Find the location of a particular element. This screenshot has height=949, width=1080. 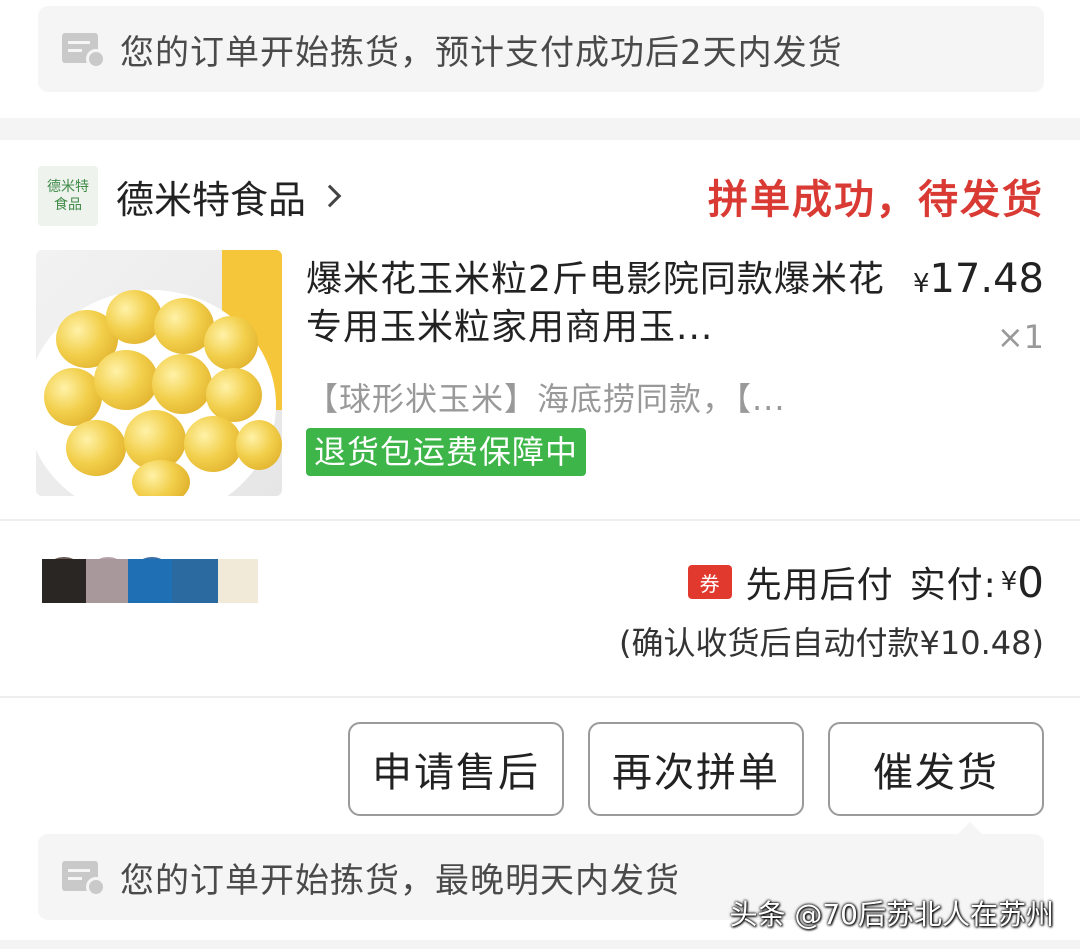

reorder-button: 再次拼单 is located at coordinates (696, 769).